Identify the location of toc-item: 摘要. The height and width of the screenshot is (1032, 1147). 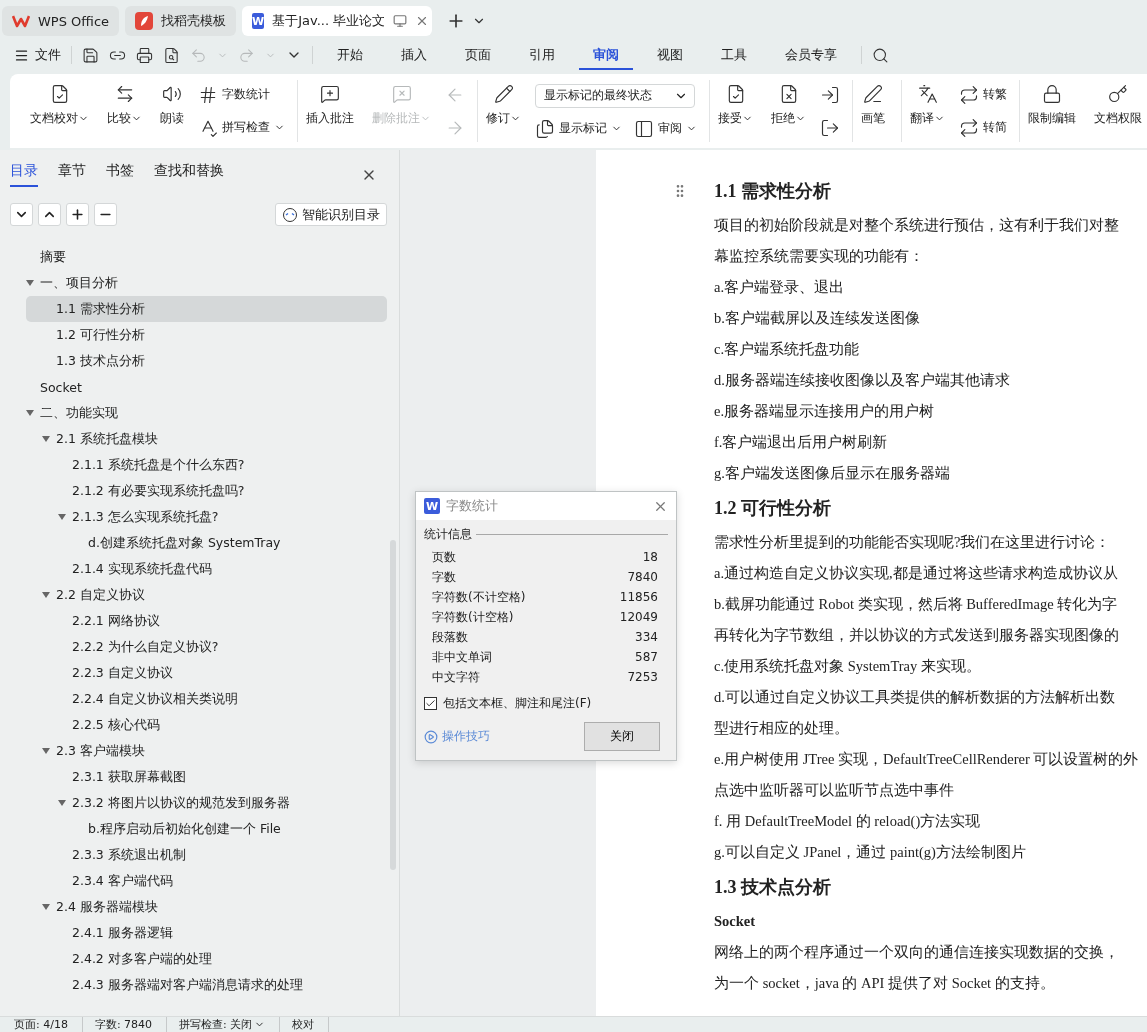
(206, 257).